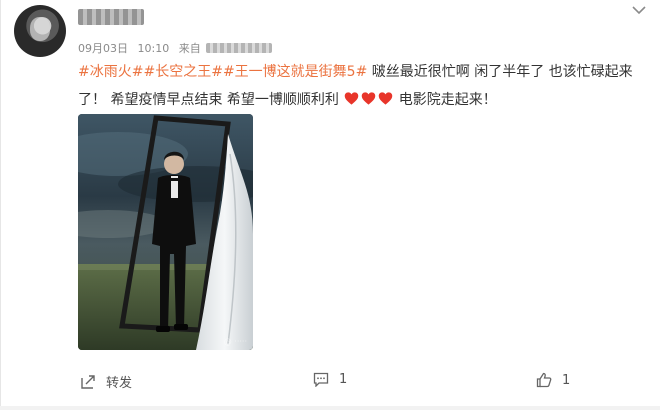 Image resolution: width=660 pixels, height=410 pixels. What do you see at coordinates (211, 100) in the screenshot?
I see `post-text-line2: 了！ 希望疫情早点结束 希望一博顺顺利利` at bounding box center [211, 100].